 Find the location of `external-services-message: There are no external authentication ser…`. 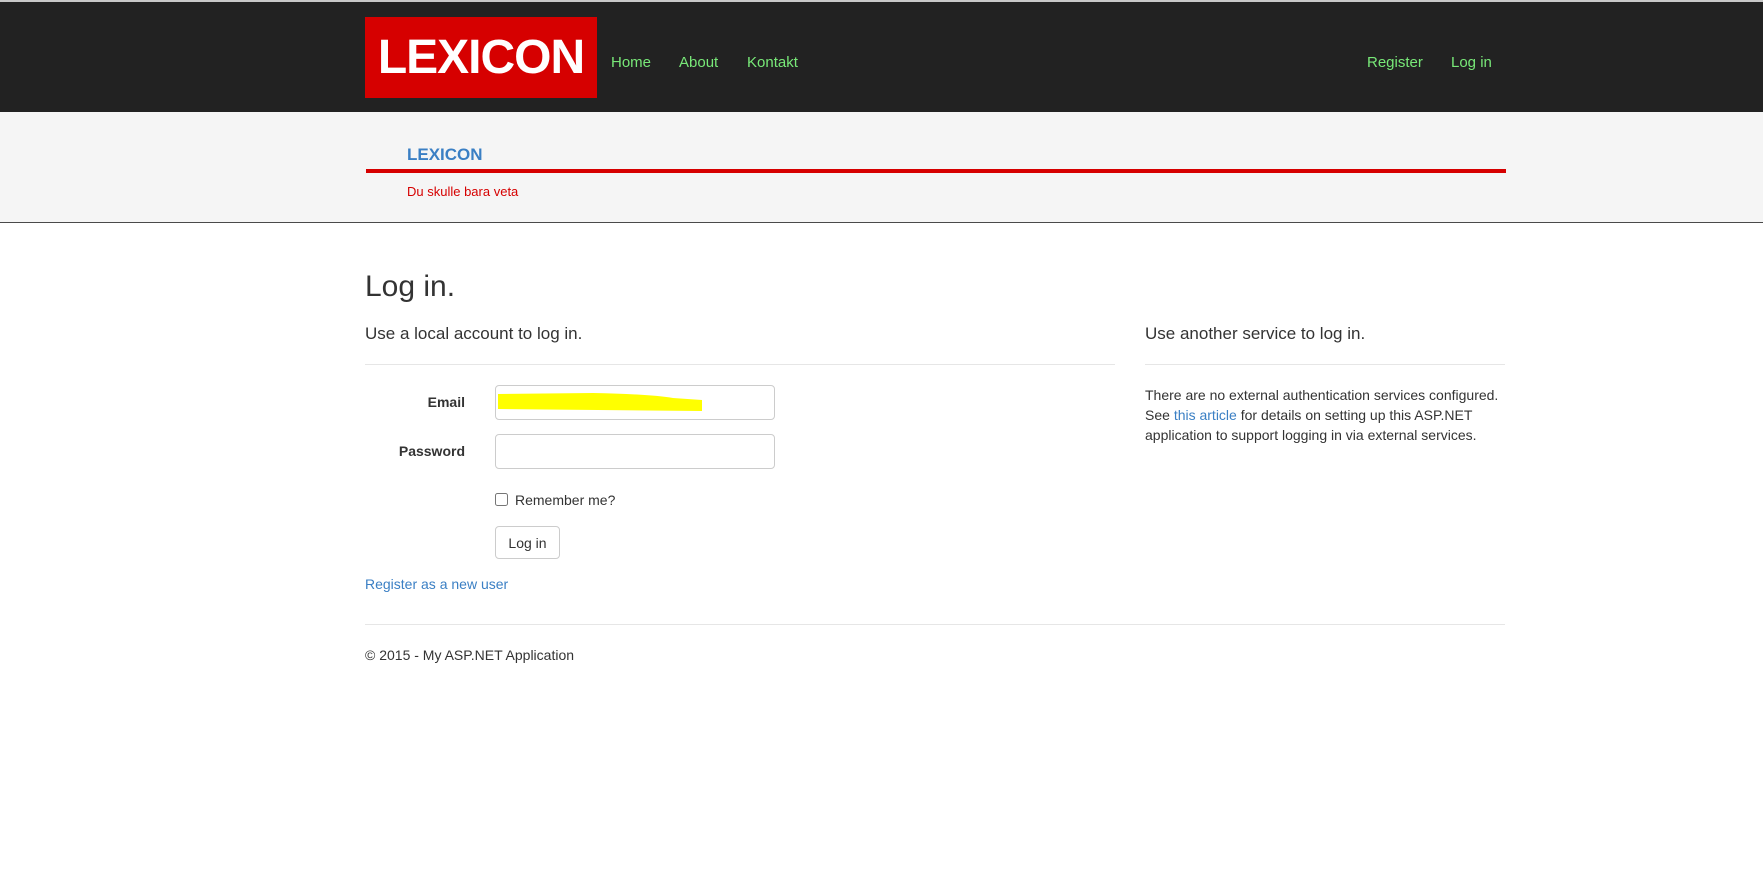

external-services-message: There are no external authentication ser… is located at coordinates (1325, 415).